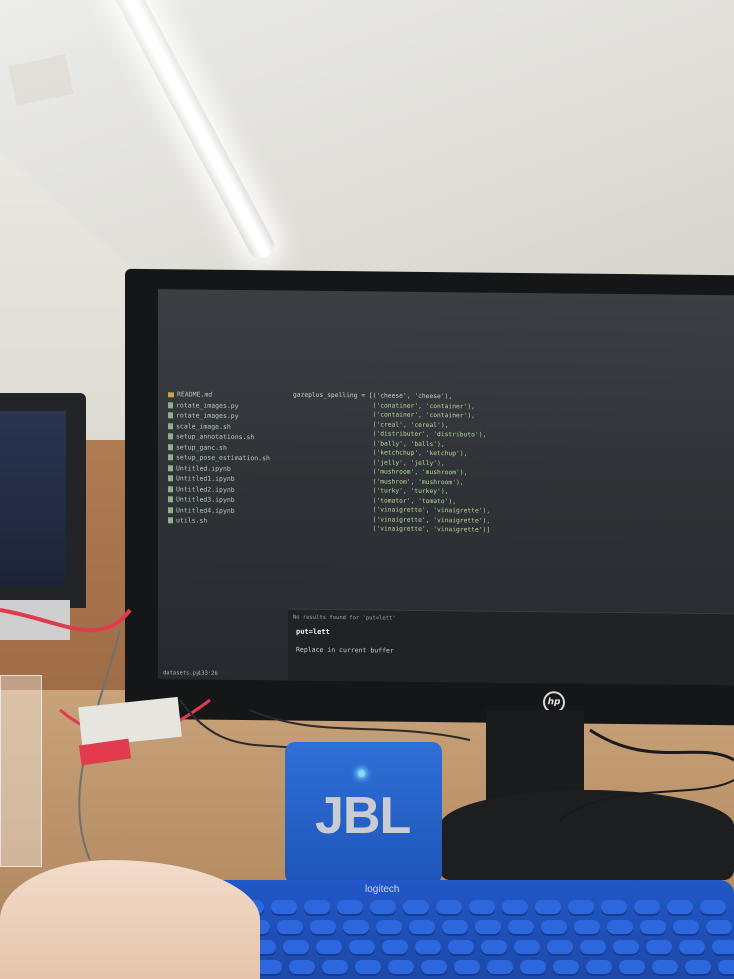  Describe the element at coordinates (361, 773) in the screenshot. I see `speaker-led-icon` at that location.